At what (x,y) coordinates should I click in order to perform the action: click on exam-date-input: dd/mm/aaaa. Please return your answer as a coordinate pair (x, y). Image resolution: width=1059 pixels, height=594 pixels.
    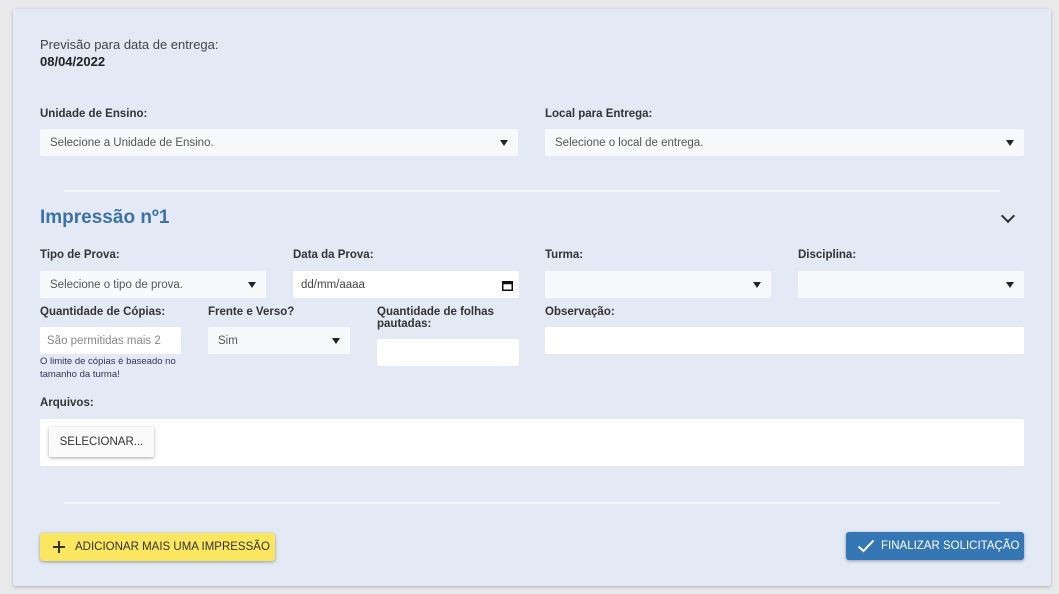
    Looking at the image, I should click on (406, 284).